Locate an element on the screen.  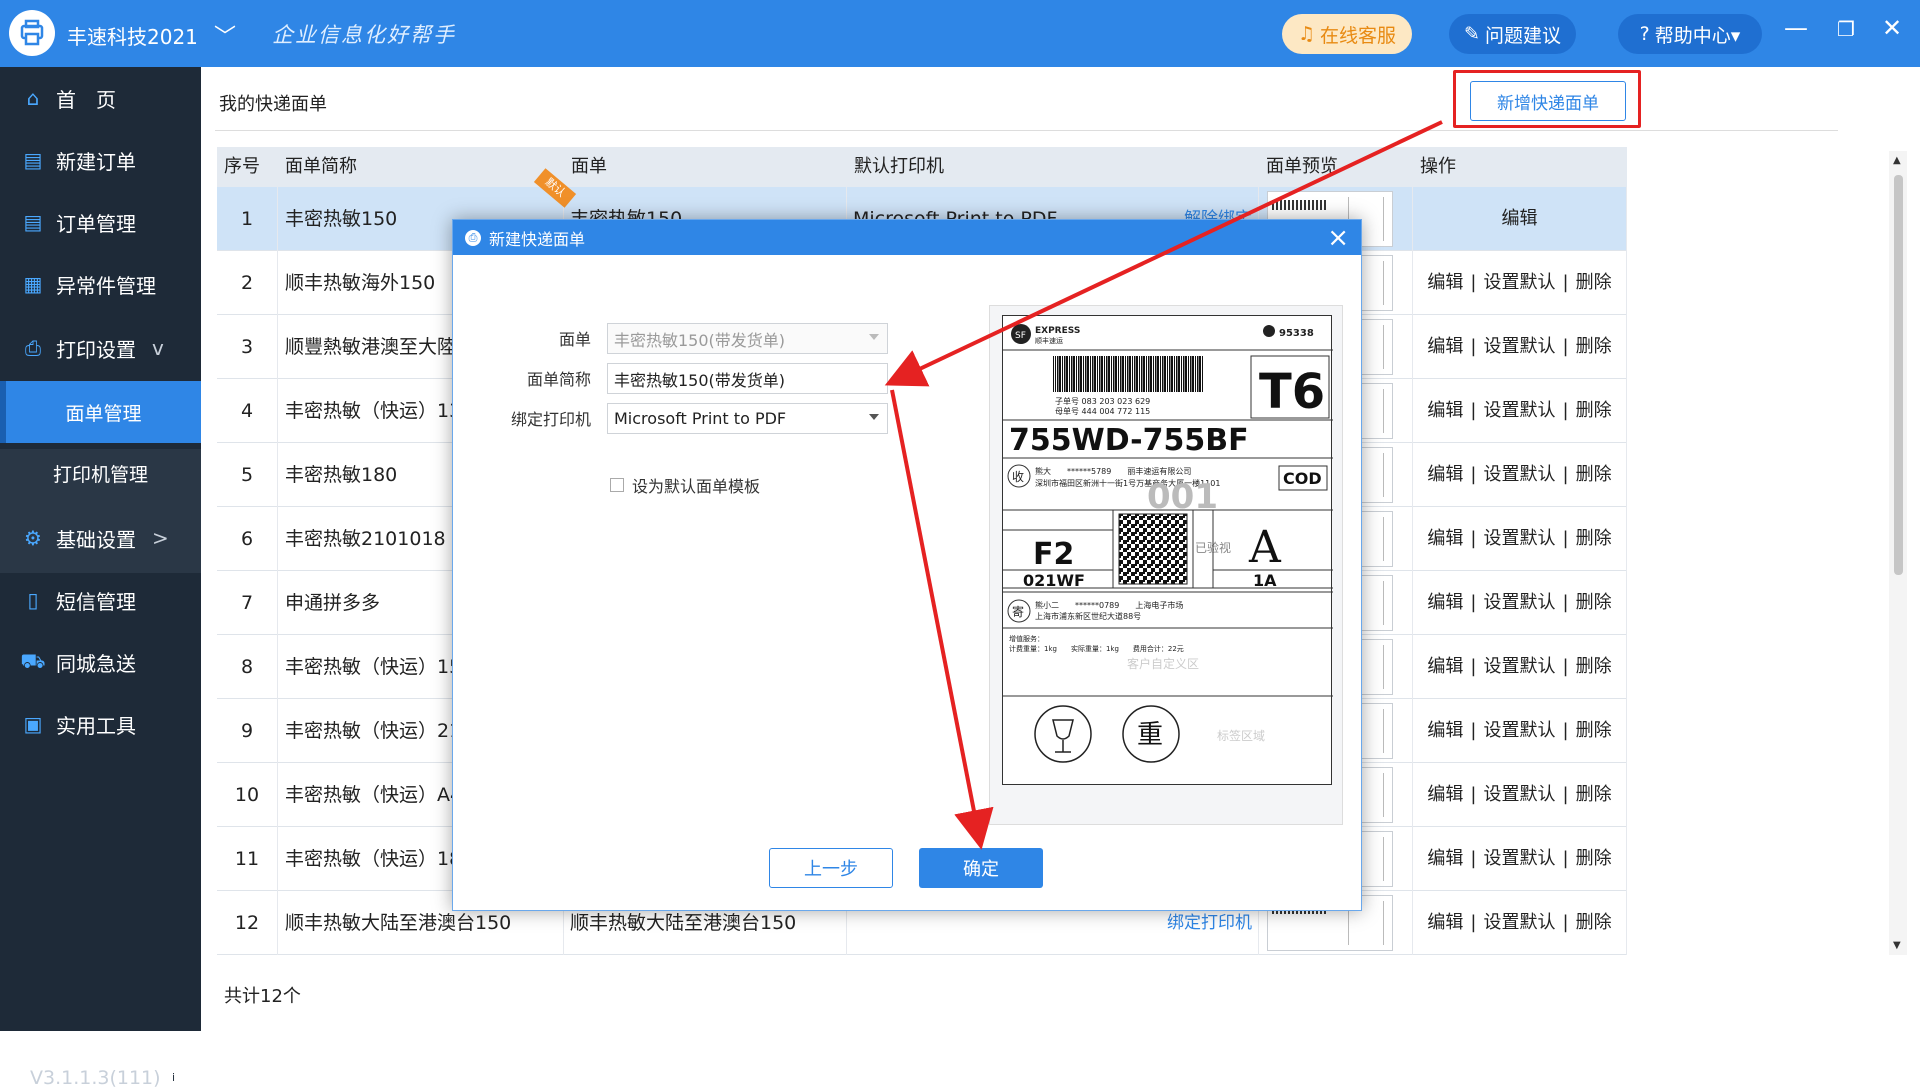
row-number: 12 is located at coordinates (247, 923).